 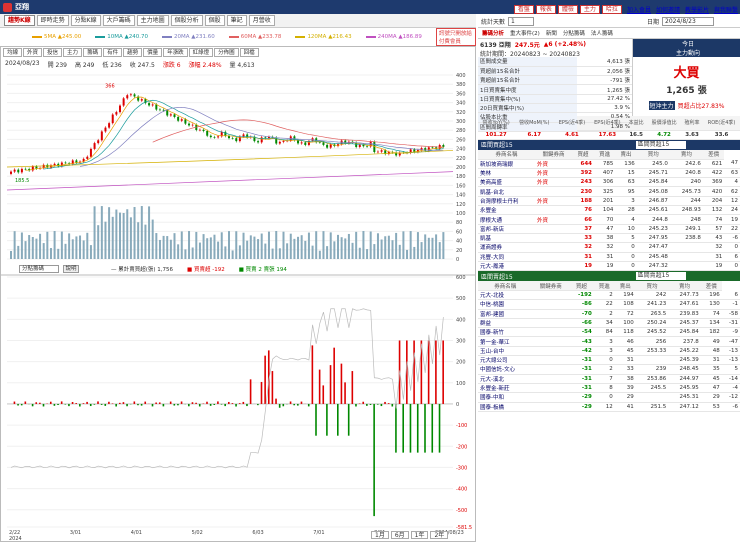 I want to click on broker-name: 富邦-新店, so click(x=506, y=229).